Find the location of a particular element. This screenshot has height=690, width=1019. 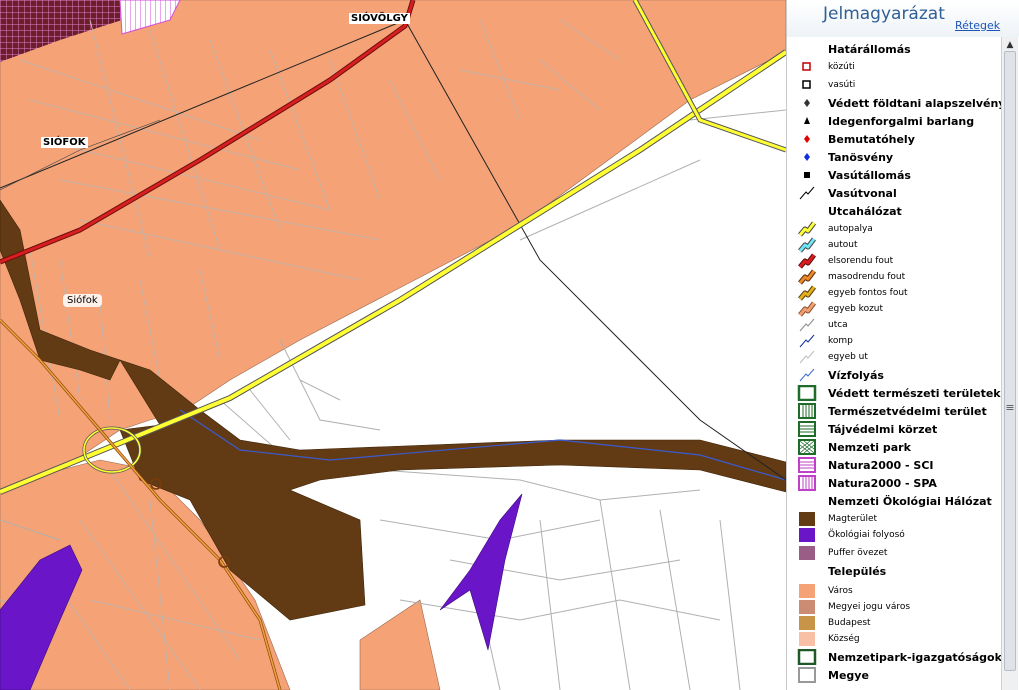

legend-item: Nemzetipark-igazgatóságok is located at coordinates (894, 657).